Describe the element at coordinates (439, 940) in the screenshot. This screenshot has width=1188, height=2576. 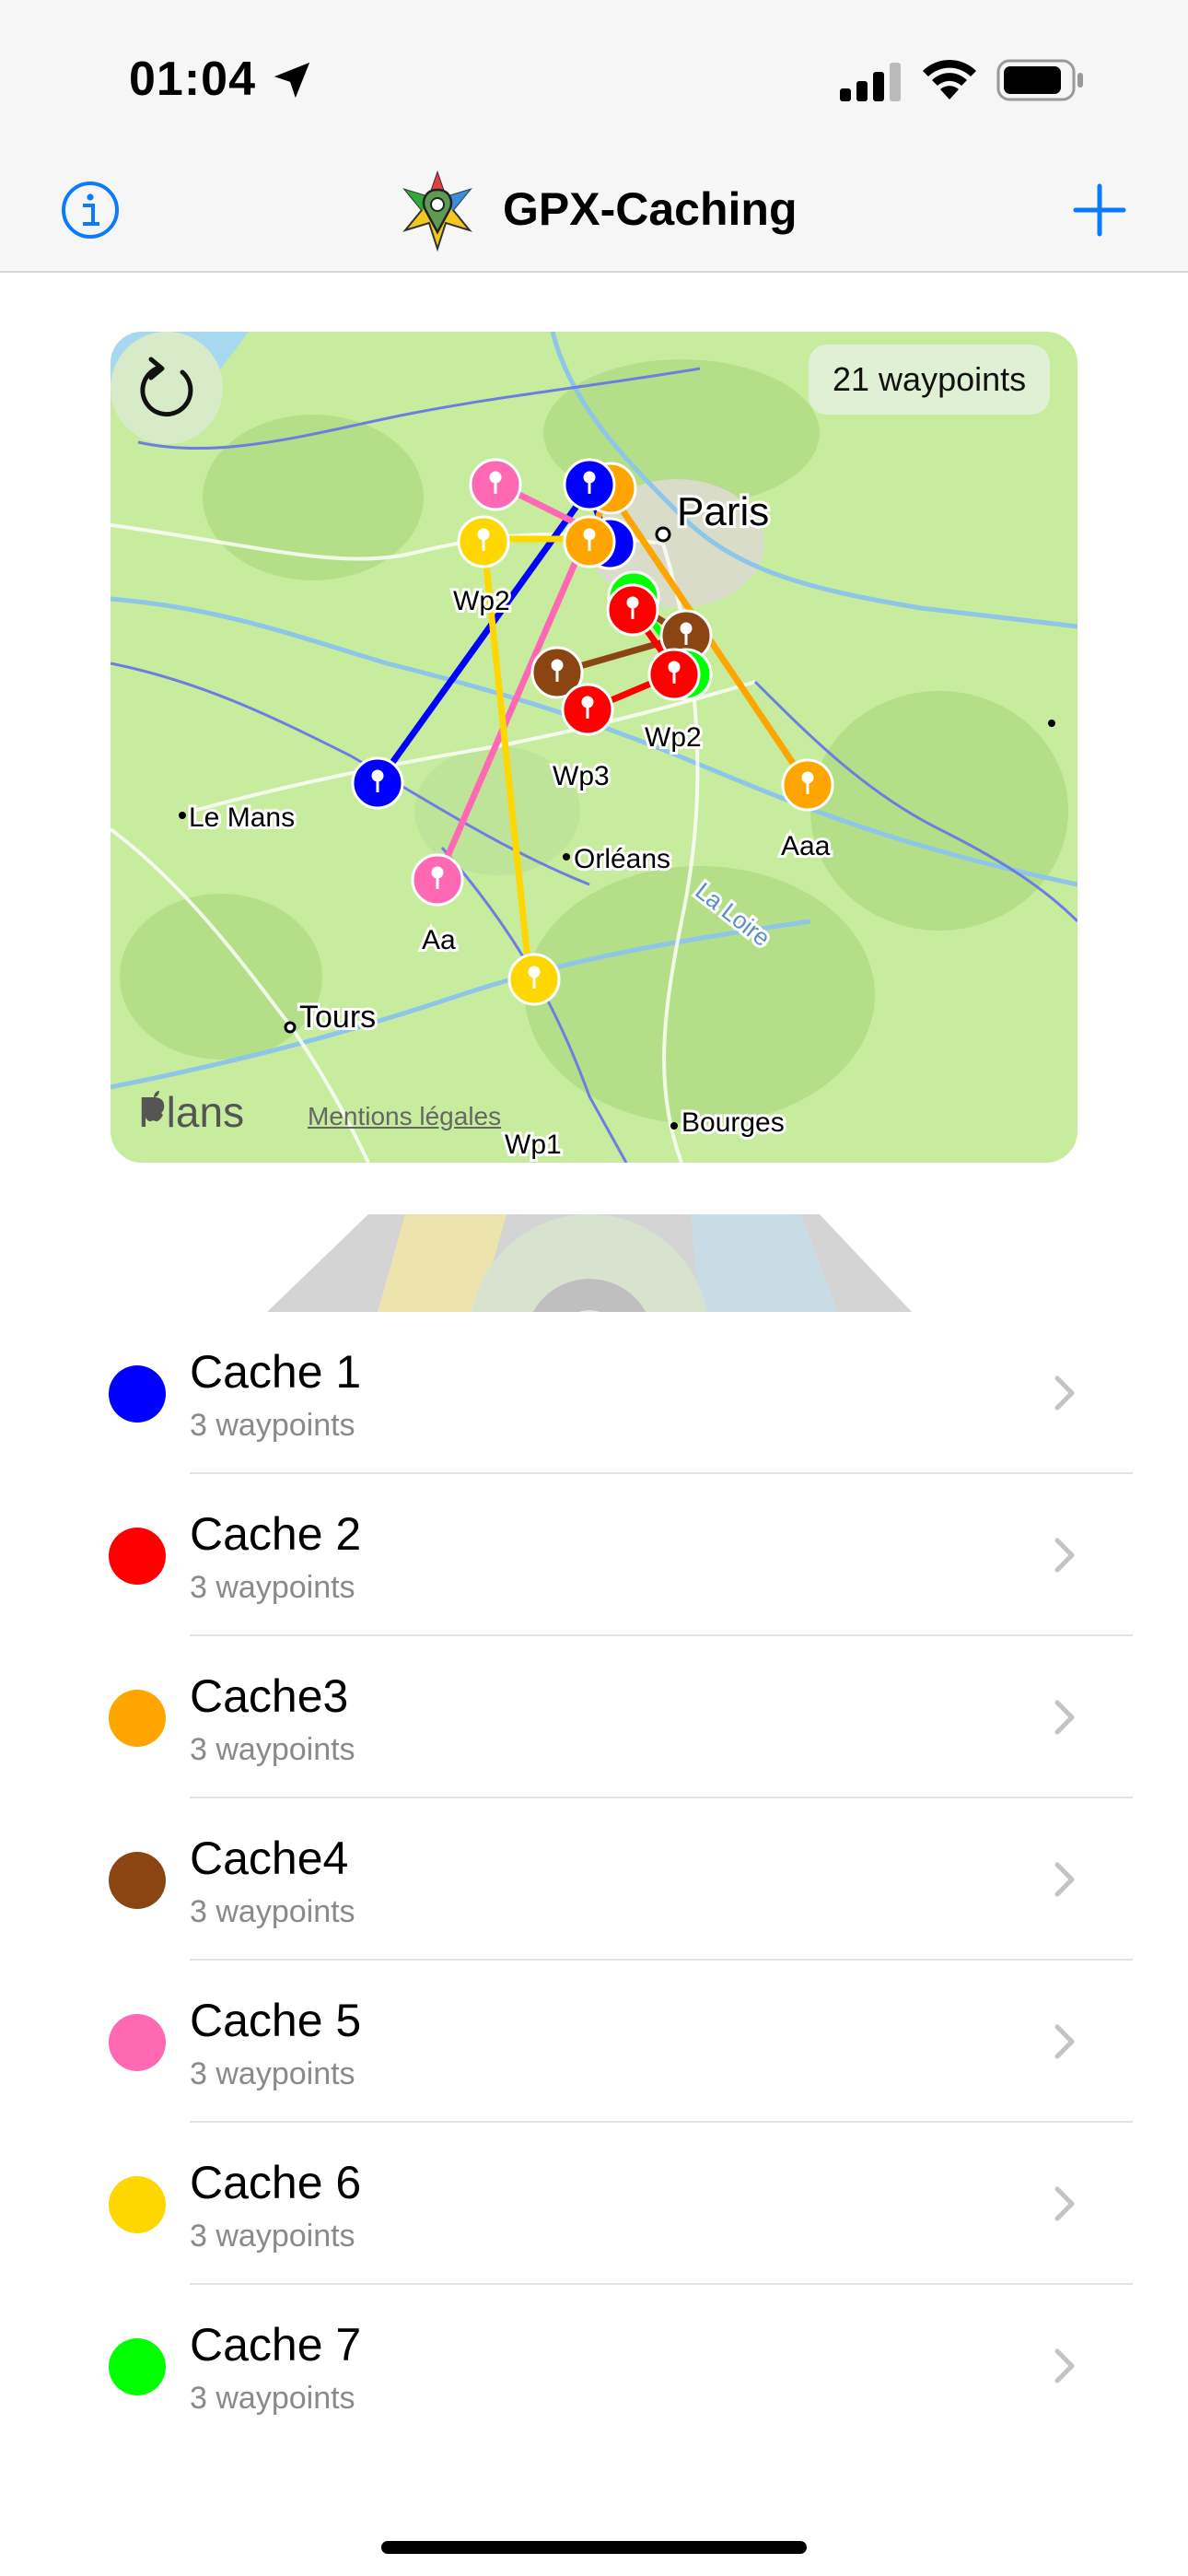
I see `waypoint-label-aa: Aa` at that location.